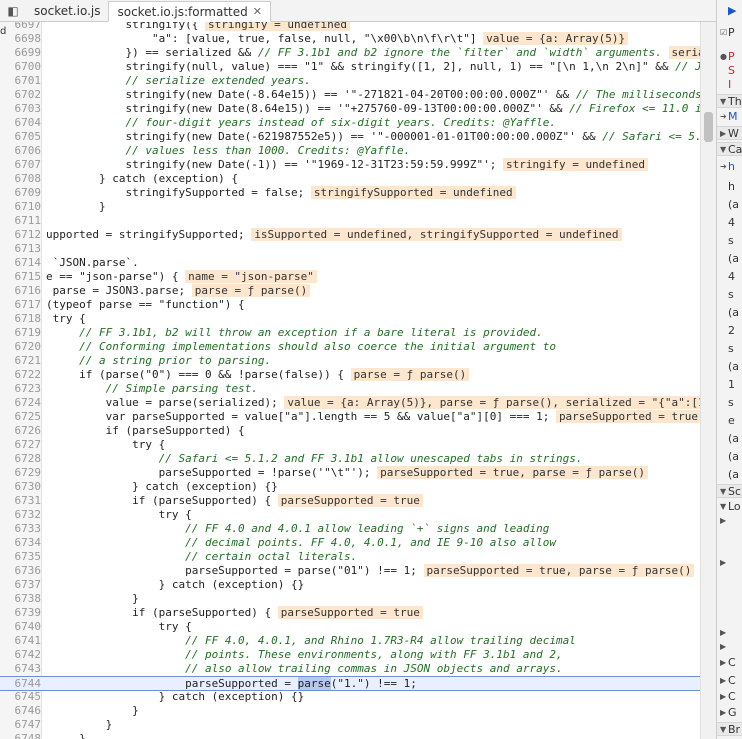  Describe the element at coordinates (350, 27) in the screenshot. I see `code-line: 6697 stringify({ stringify = undefined` at that location.